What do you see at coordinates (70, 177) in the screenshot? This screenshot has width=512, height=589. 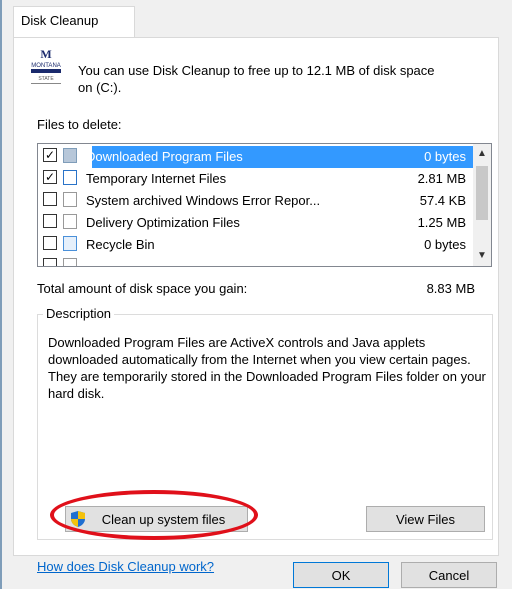 I see `internet-files-icon` at bounding box center [70, 177].